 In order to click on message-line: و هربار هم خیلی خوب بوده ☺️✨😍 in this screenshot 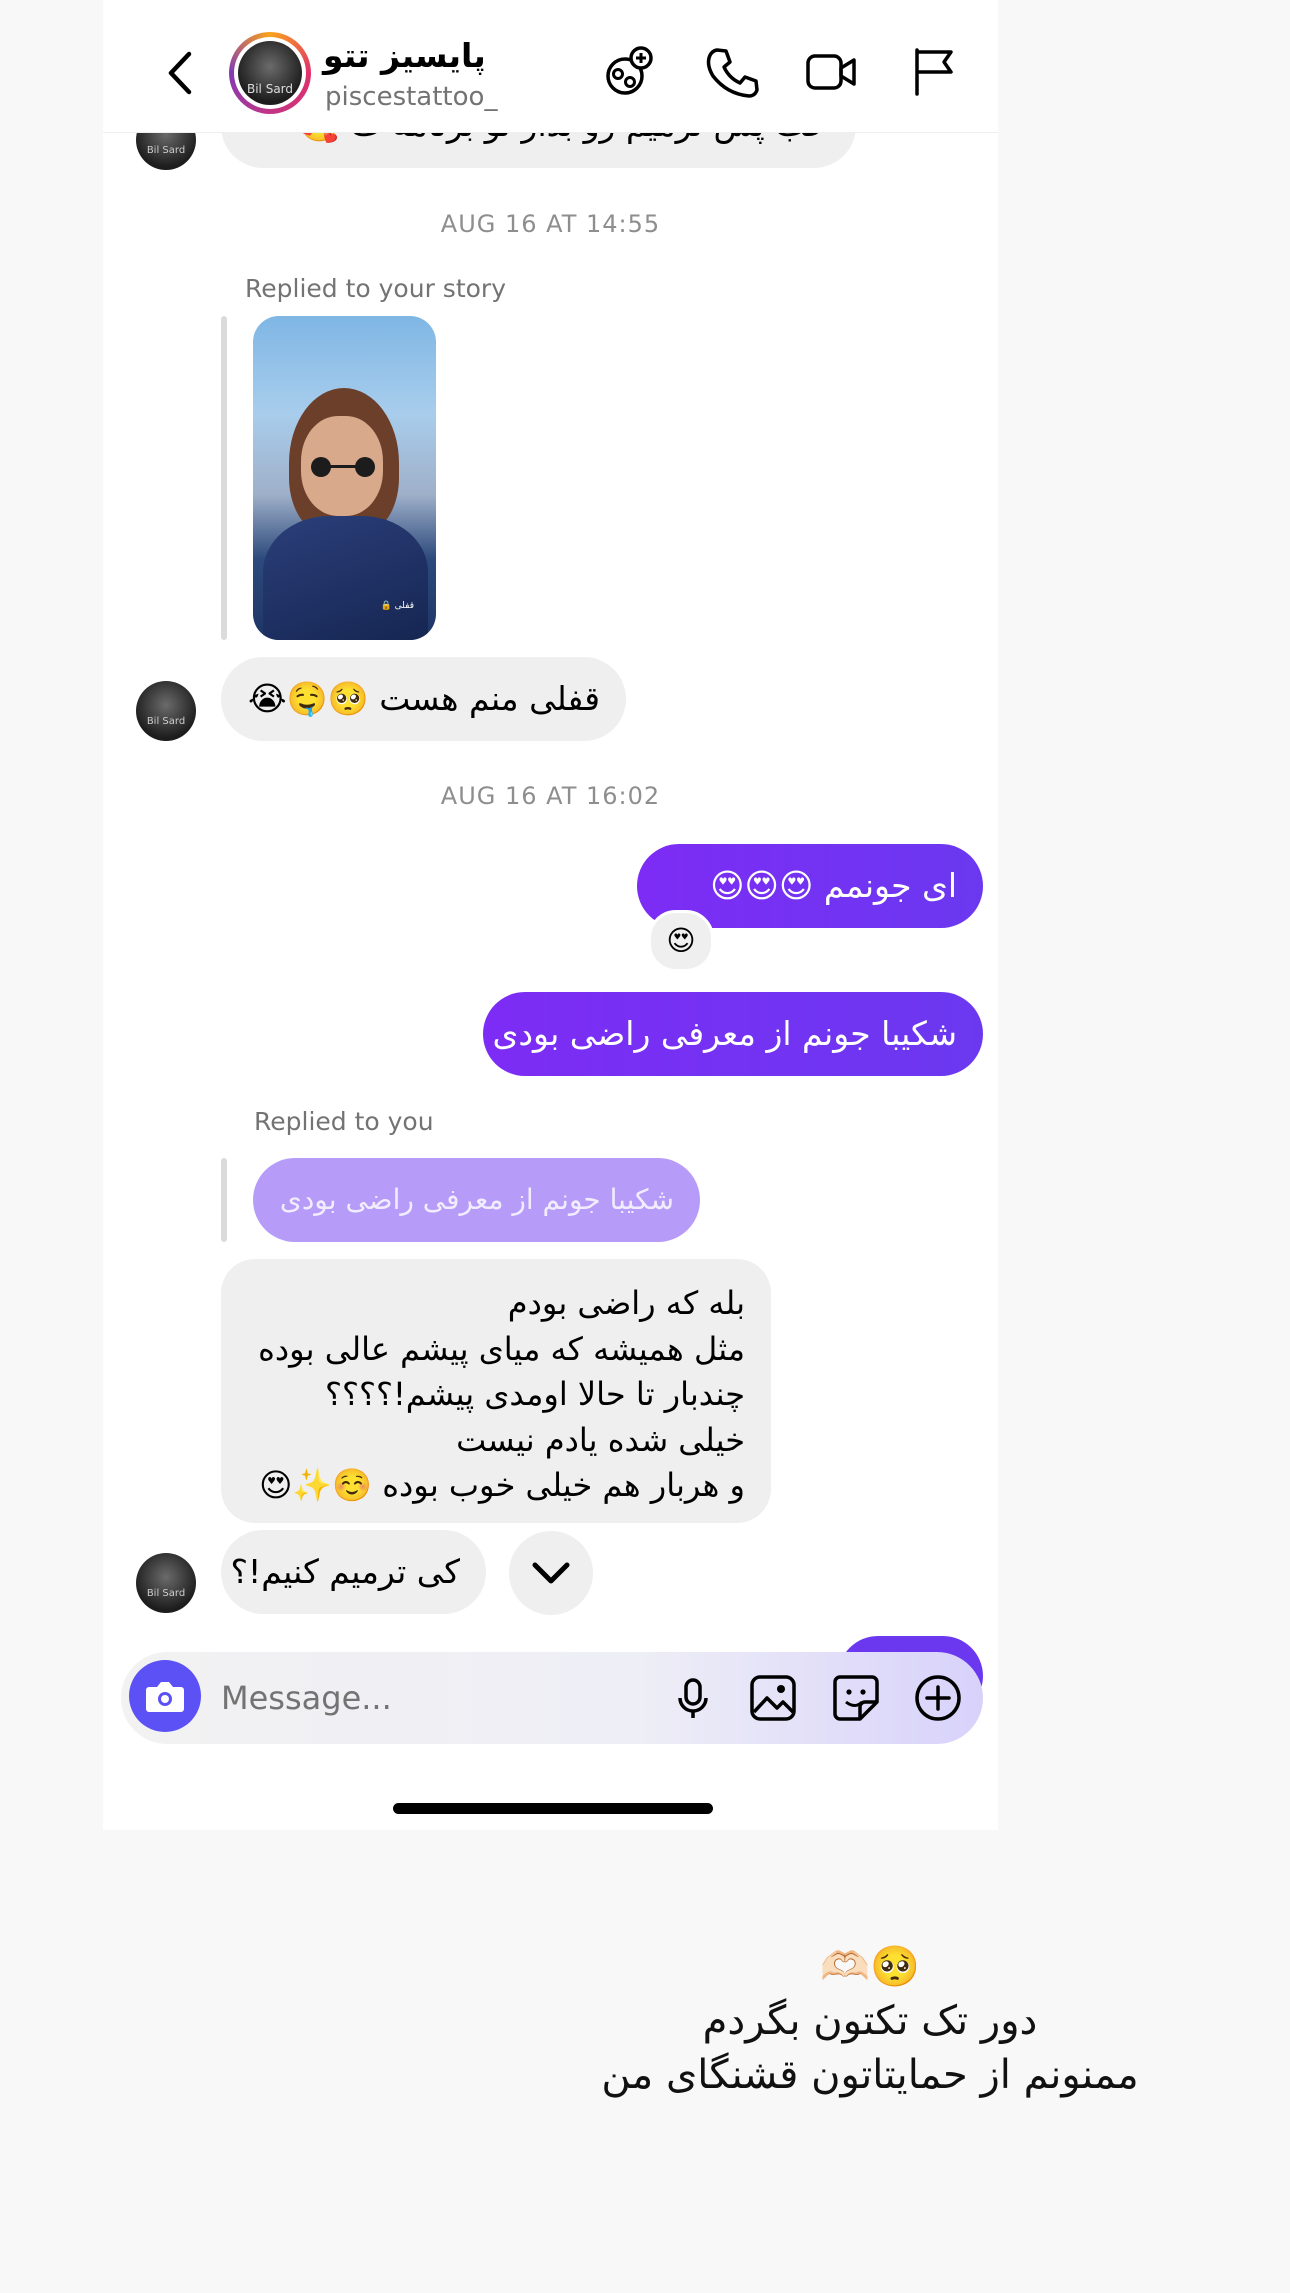, I will do `click(502, 1485)`.